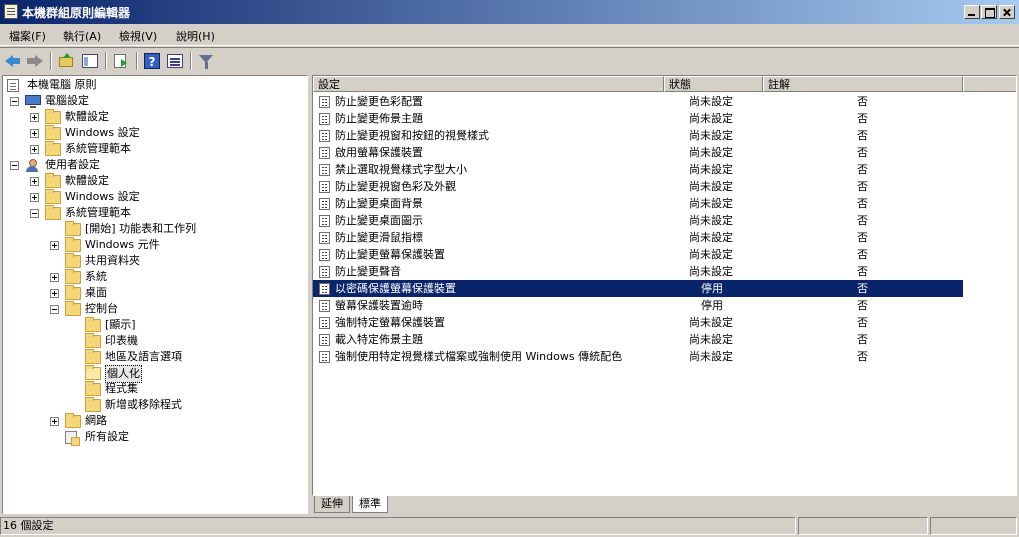 This screenshot has height=537, width=1019. I want to click on column-header-empty, so click(989, 84).